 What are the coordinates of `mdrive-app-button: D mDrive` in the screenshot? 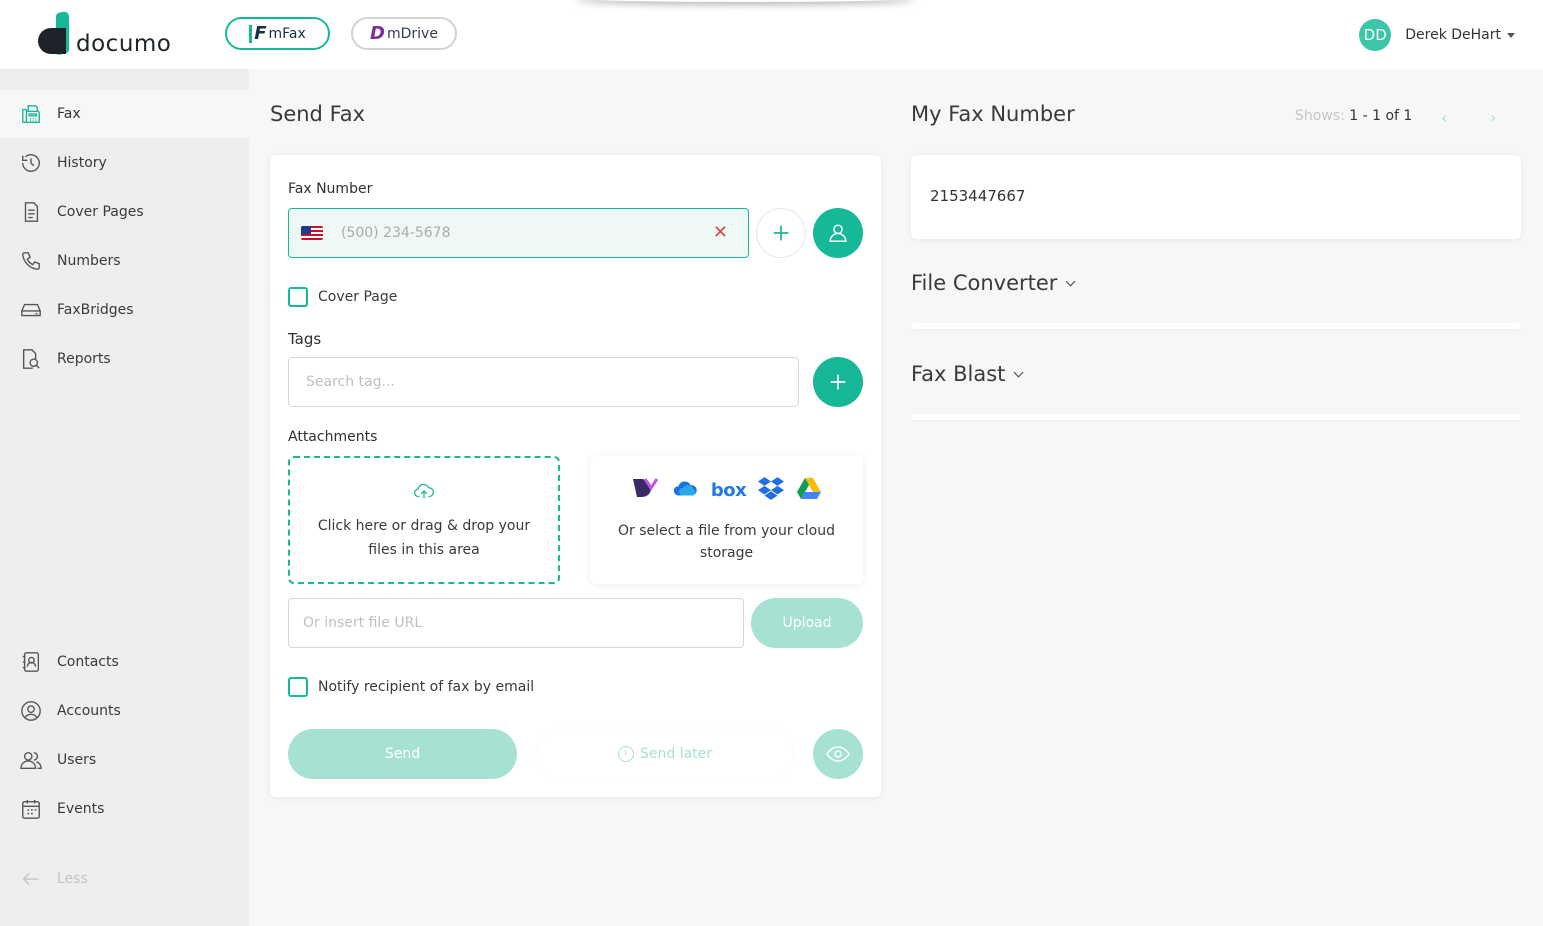 It's located at (404, 33).